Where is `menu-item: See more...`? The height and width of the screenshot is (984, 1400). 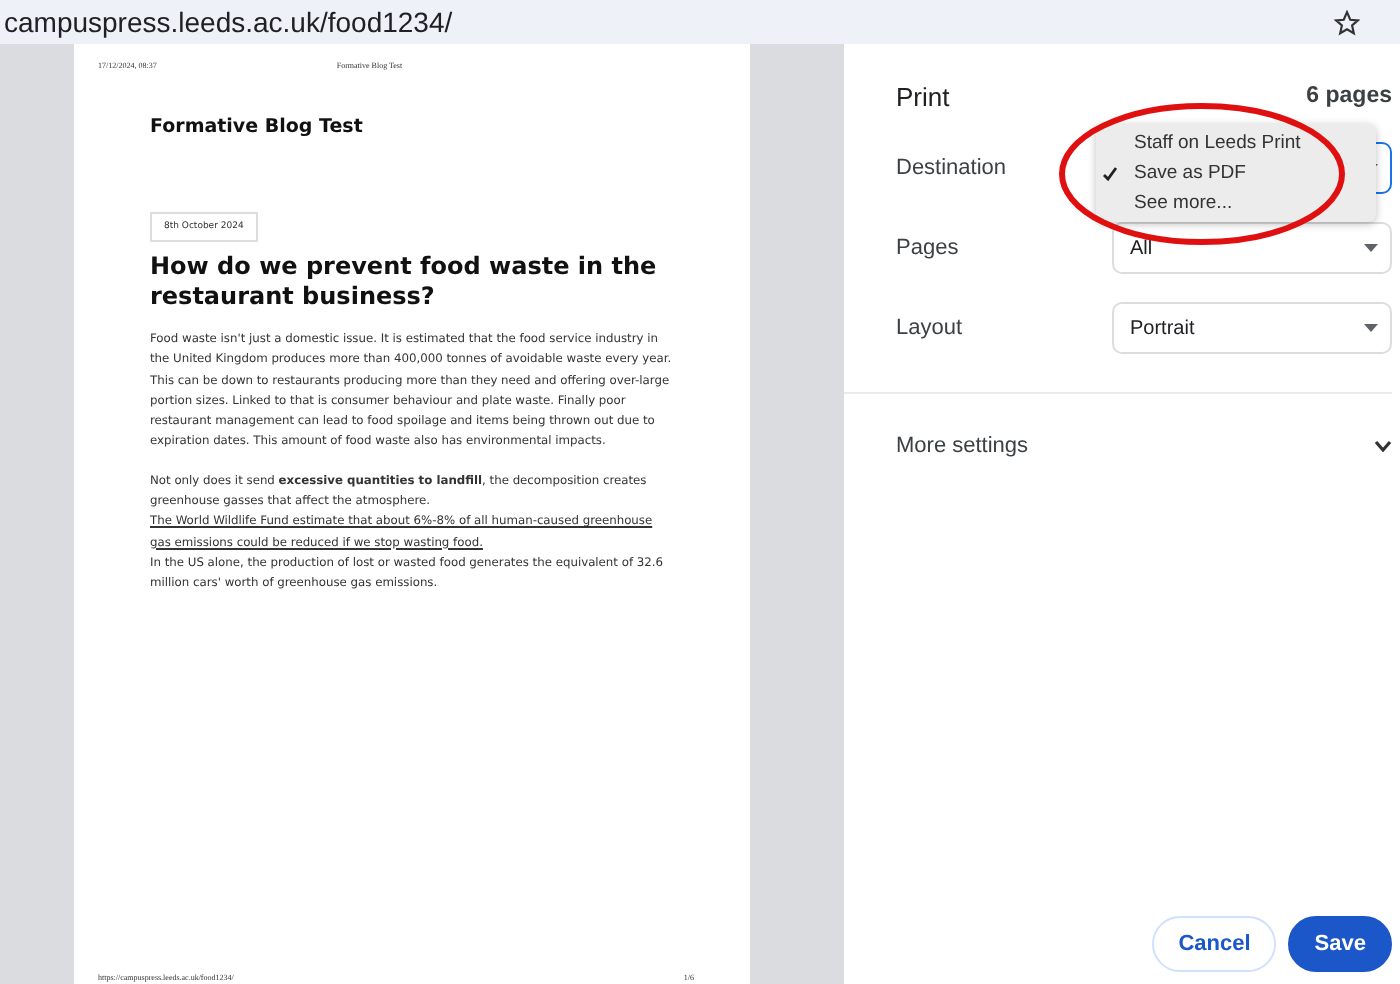 menu-item: See more... is located at coordinates (1236, 203).